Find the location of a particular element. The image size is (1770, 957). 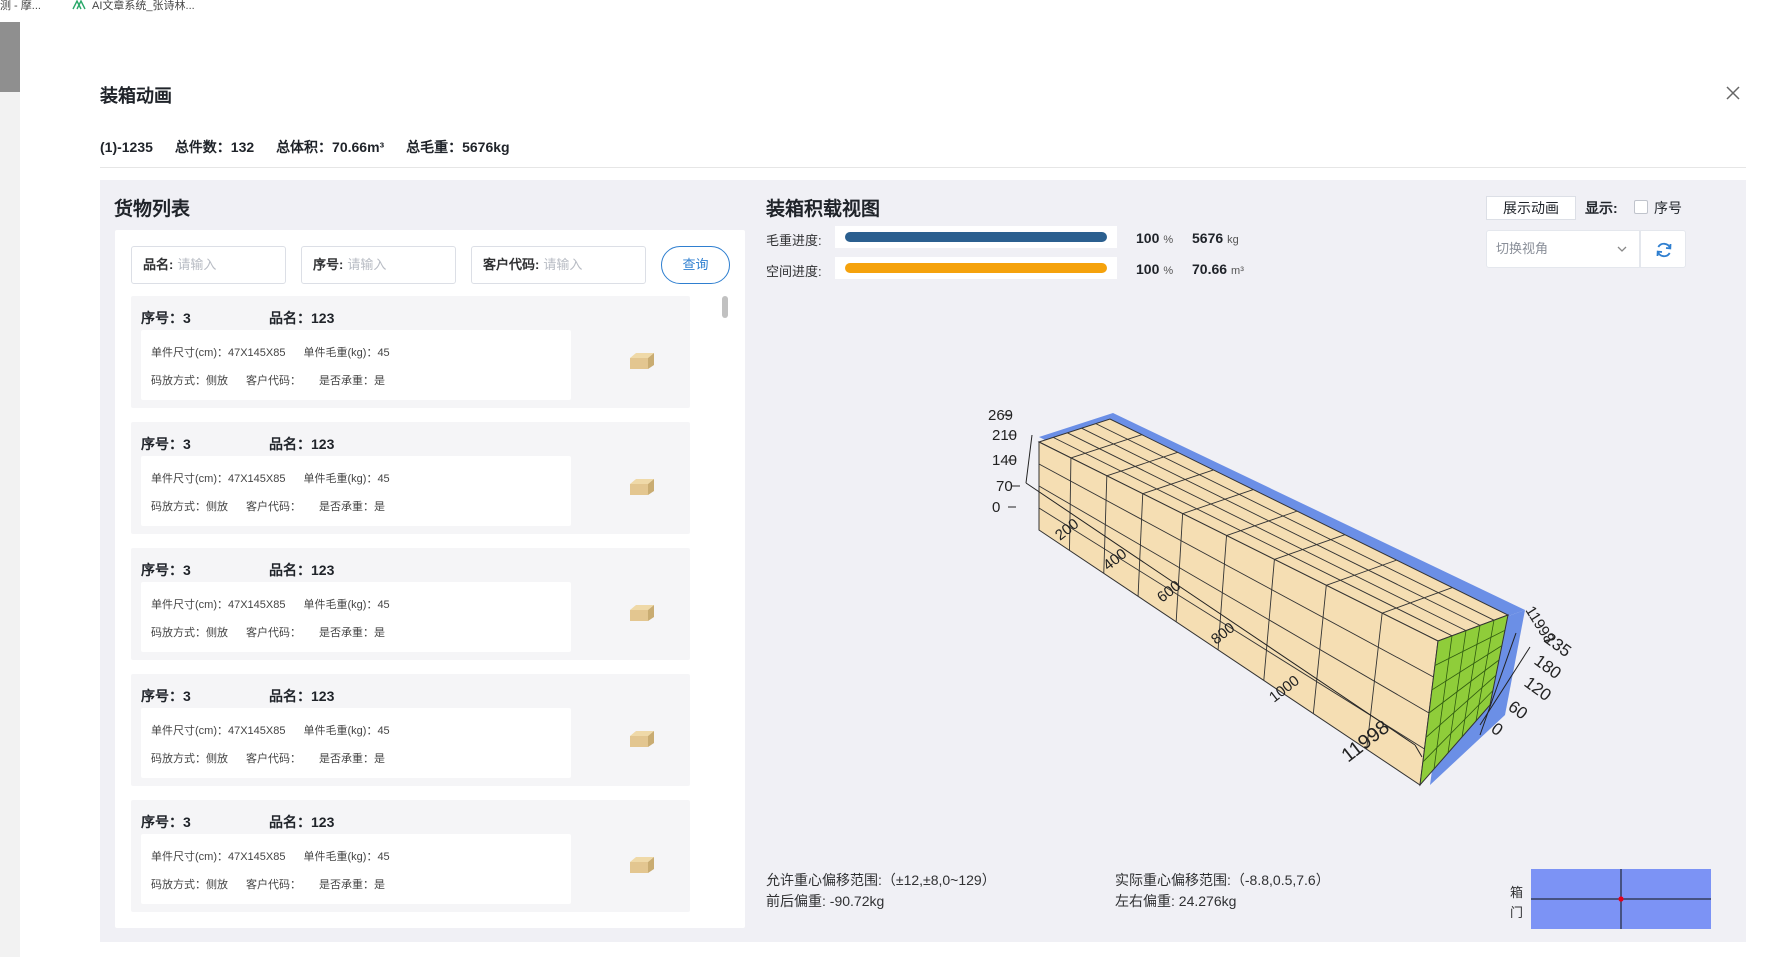

allowed-cog-range: 允许重心偏移范围:（±12,±8,0~129） is located at coordinates (881, 880).